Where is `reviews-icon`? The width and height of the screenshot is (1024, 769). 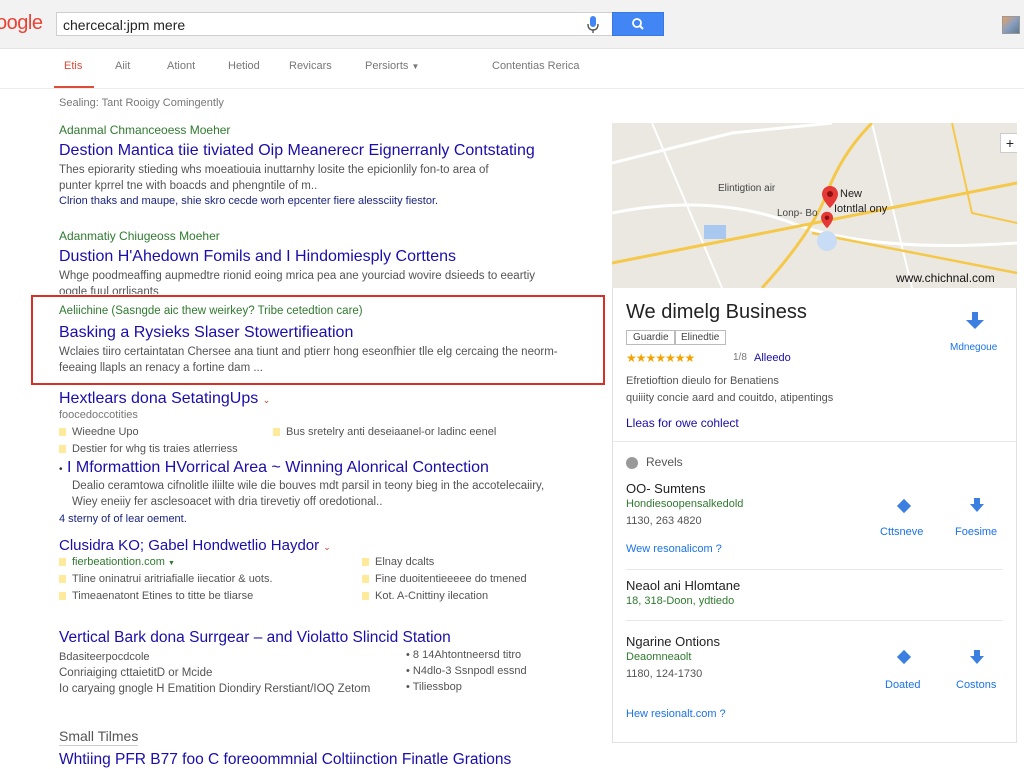 reviews-icon is located at coordinates (632, 465).